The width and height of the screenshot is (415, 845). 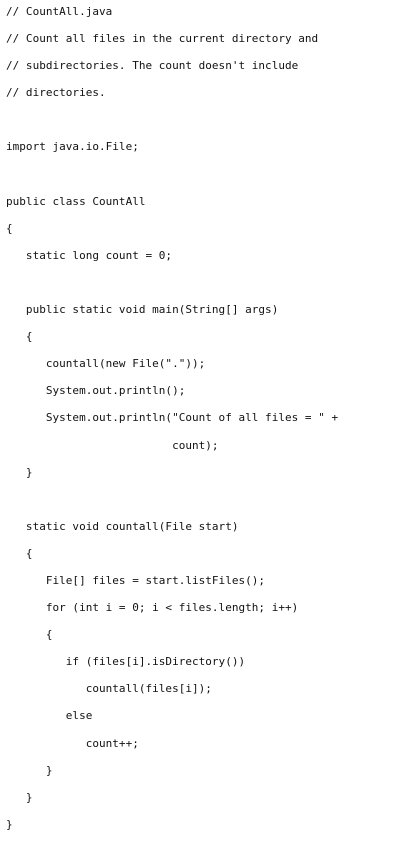 What do you see at coordinates (122, 526) in the screenshot?
I see `code-line-20: static void countall(File start)` at bounding box center [122, 526].